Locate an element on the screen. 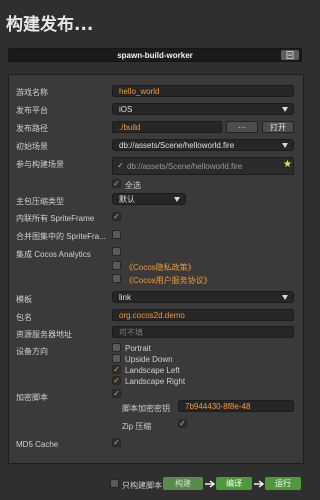 The height and width of the screenshot is (500, 320). platform-value: iOS is located at coordinates (126, 109).